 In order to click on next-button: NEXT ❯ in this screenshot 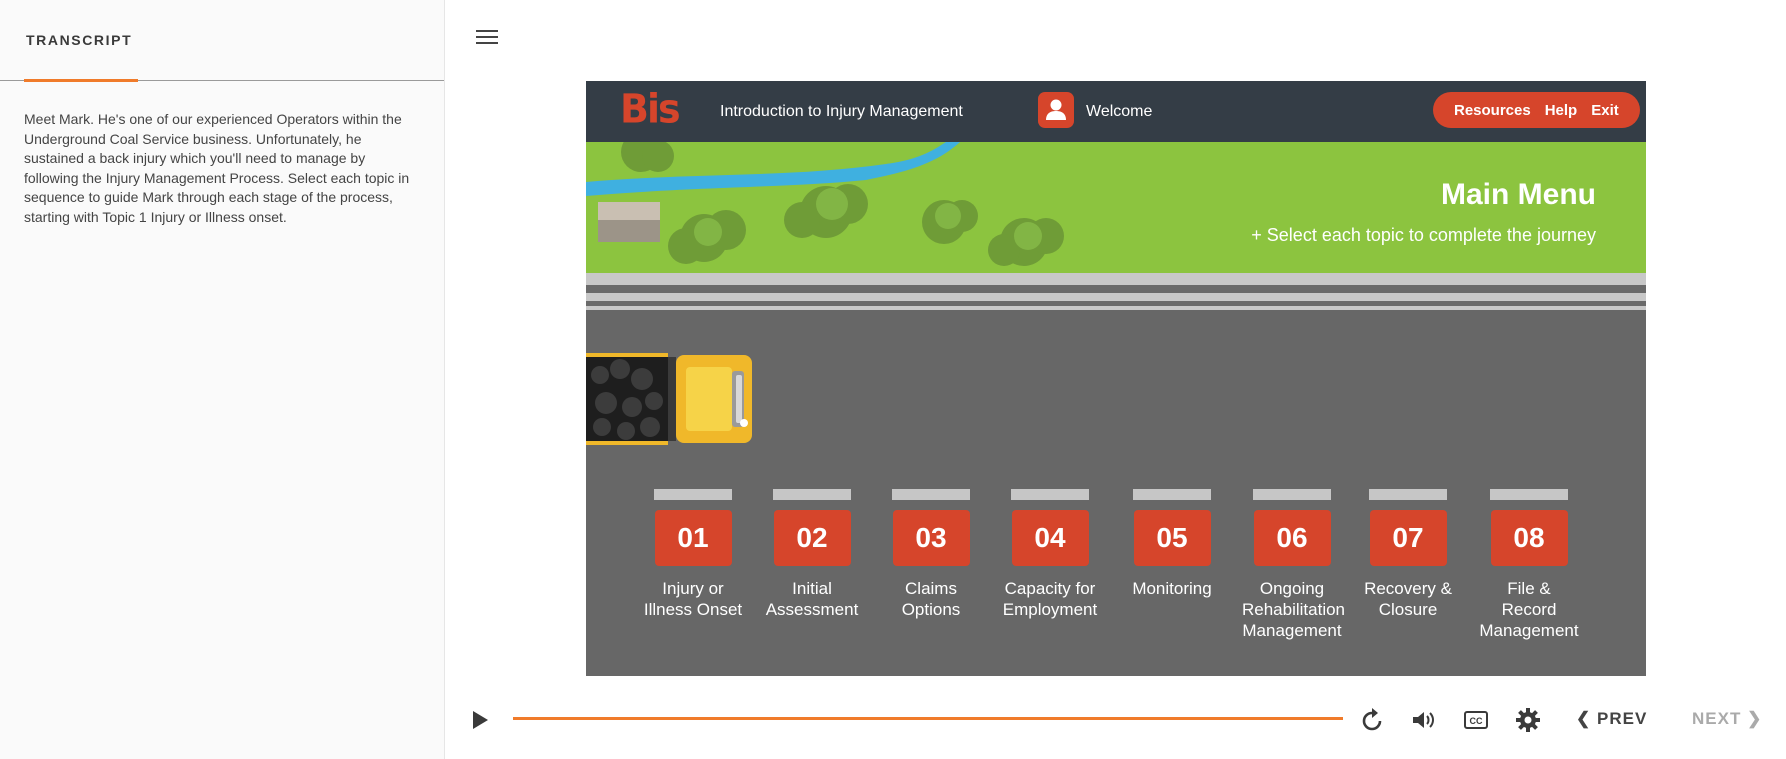, I will do `click(1727, 719)`.